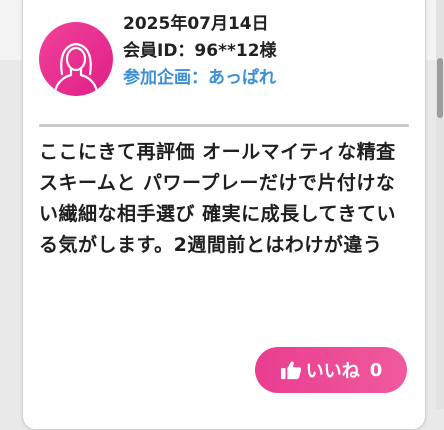  I want to click on event-link: 参加企画：あっぱれ, so click(200, 78).